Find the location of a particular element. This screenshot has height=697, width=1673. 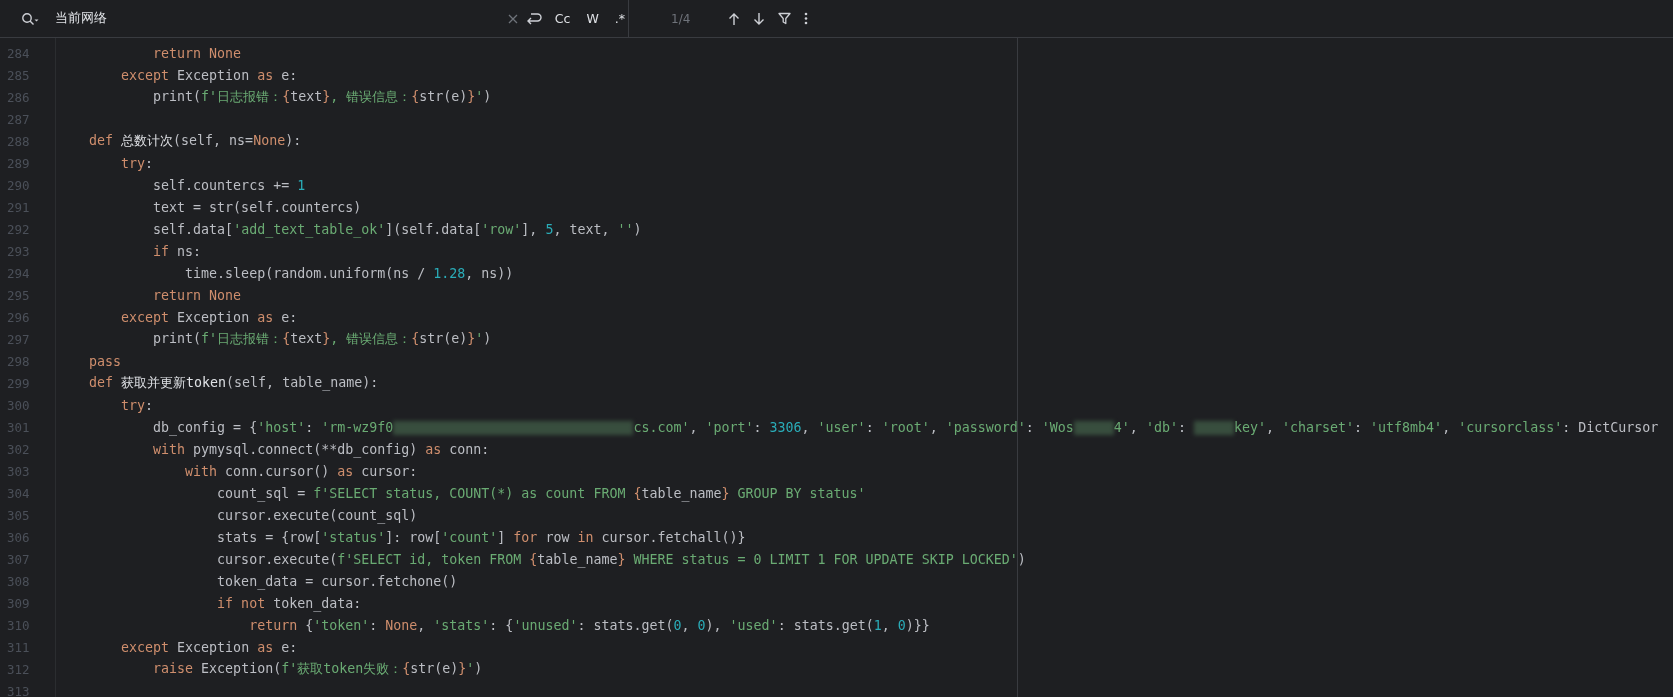

search-option-button: W is located at coordinates (592, 18).